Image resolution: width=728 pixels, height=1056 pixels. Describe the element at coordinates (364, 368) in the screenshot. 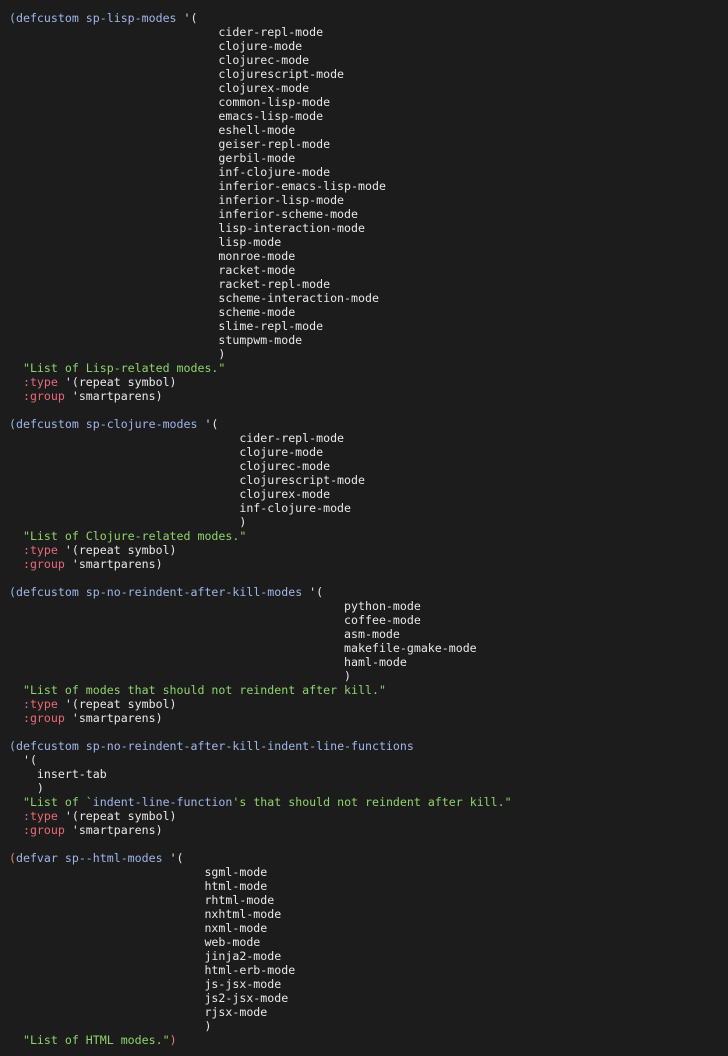

I see `code-line: "List of Lisp-related modes."` at that location.